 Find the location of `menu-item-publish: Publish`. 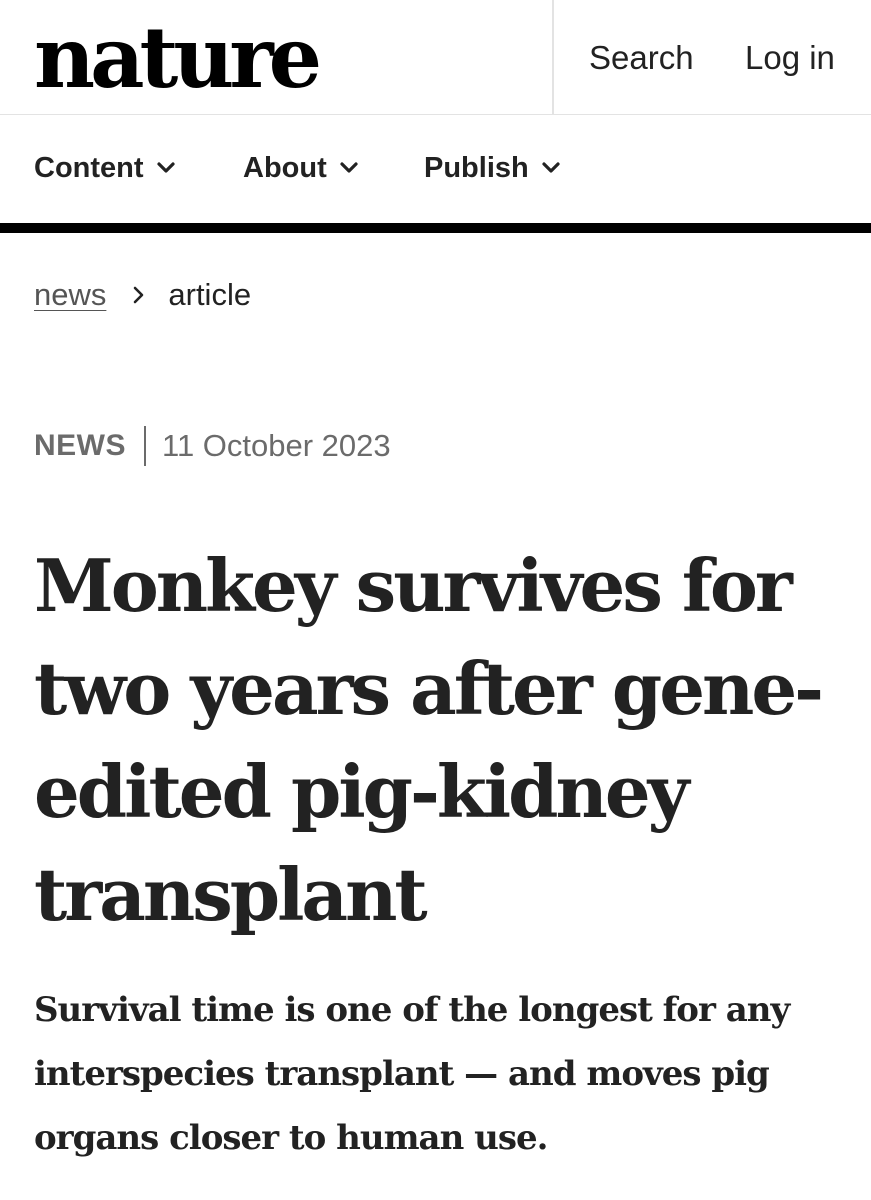

menu-item-publish: Publish is located at coordinates (494, 168).